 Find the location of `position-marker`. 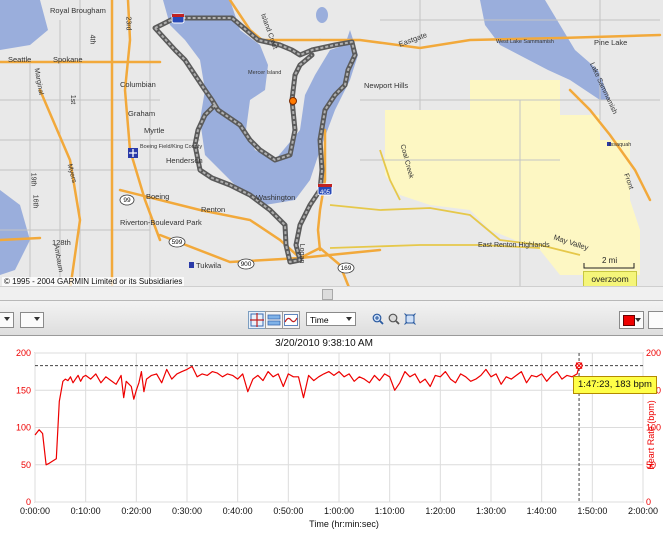

position-marker is located at coordinates (293, 101).